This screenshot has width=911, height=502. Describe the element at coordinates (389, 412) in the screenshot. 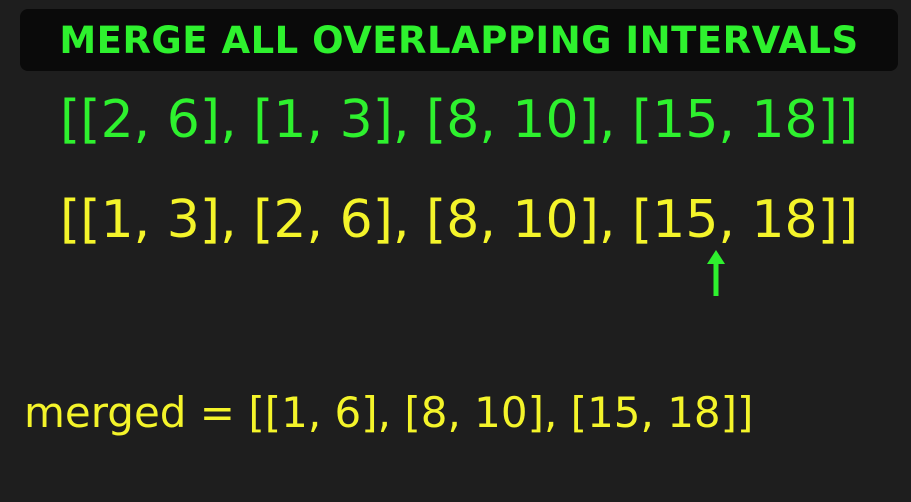

I see `merged-result: merged = [[1, 6], [8, 10], [15, 18]]` at that location.